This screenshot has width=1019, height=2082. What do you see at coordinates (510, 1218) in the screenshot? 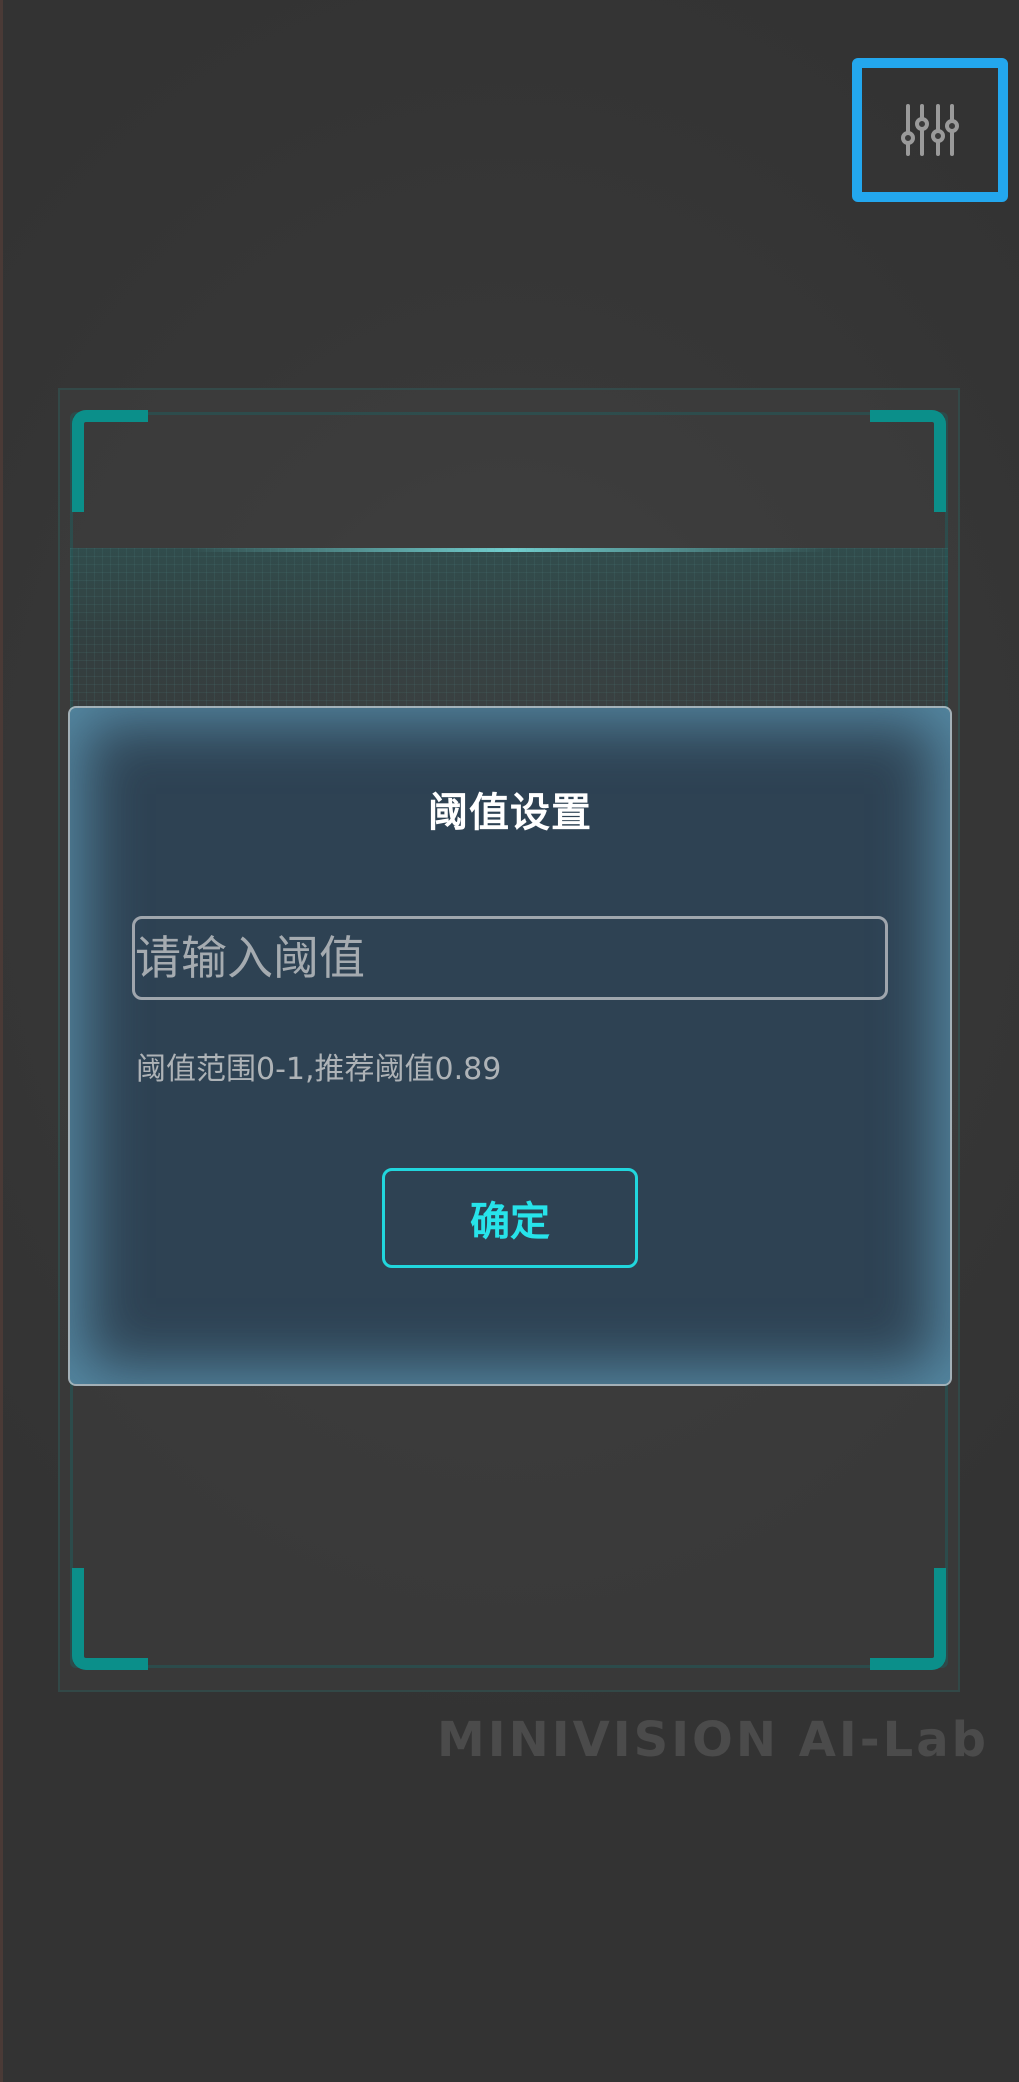
I see `confirm-button: 确定` at bounding box center [510, 1218].